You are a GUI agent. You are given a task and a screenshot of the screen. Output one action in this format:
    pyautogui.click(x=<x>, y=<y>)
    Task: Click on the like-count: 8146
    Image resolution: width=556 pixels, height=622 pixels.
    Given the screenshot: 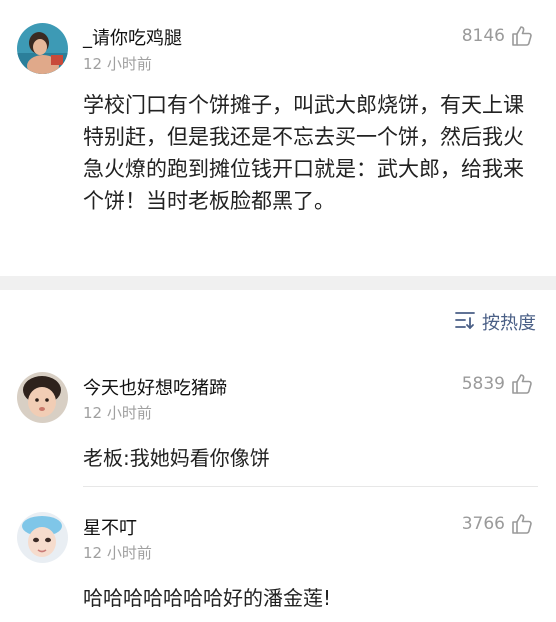 What is the action you would take?
    pyautogui.click(x=483, y=36)
    